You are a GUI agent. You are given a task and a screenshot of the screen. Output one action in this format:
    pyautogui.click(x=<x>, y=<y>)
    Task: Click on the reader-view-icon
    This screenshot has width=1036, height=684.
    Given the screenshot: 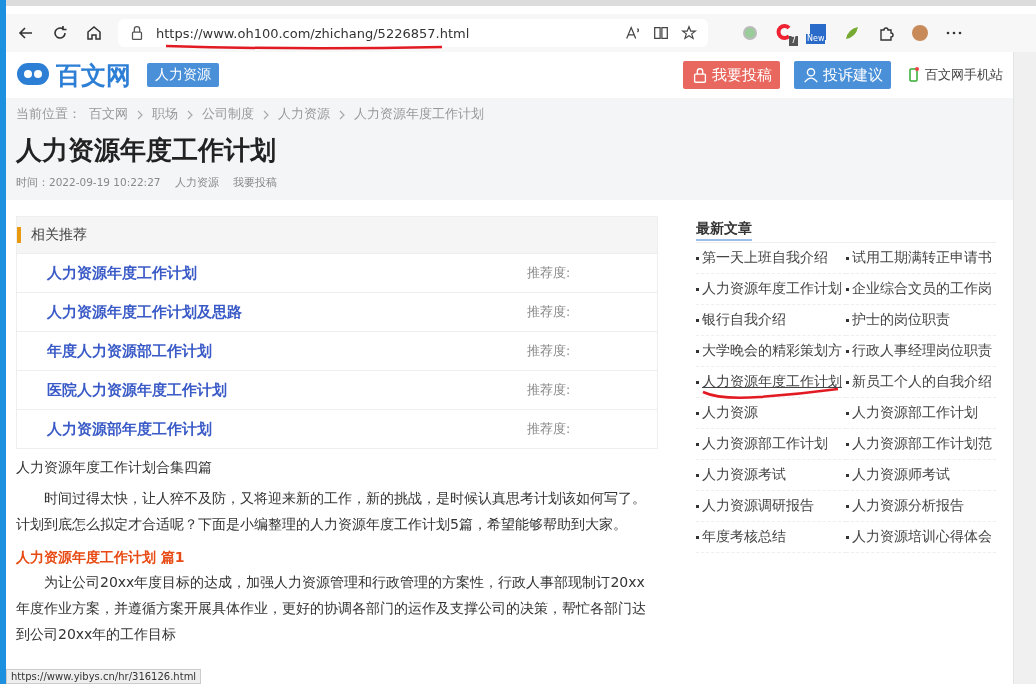 What is the action you would take?
    pyautogui.click(x=661, y=33)
    